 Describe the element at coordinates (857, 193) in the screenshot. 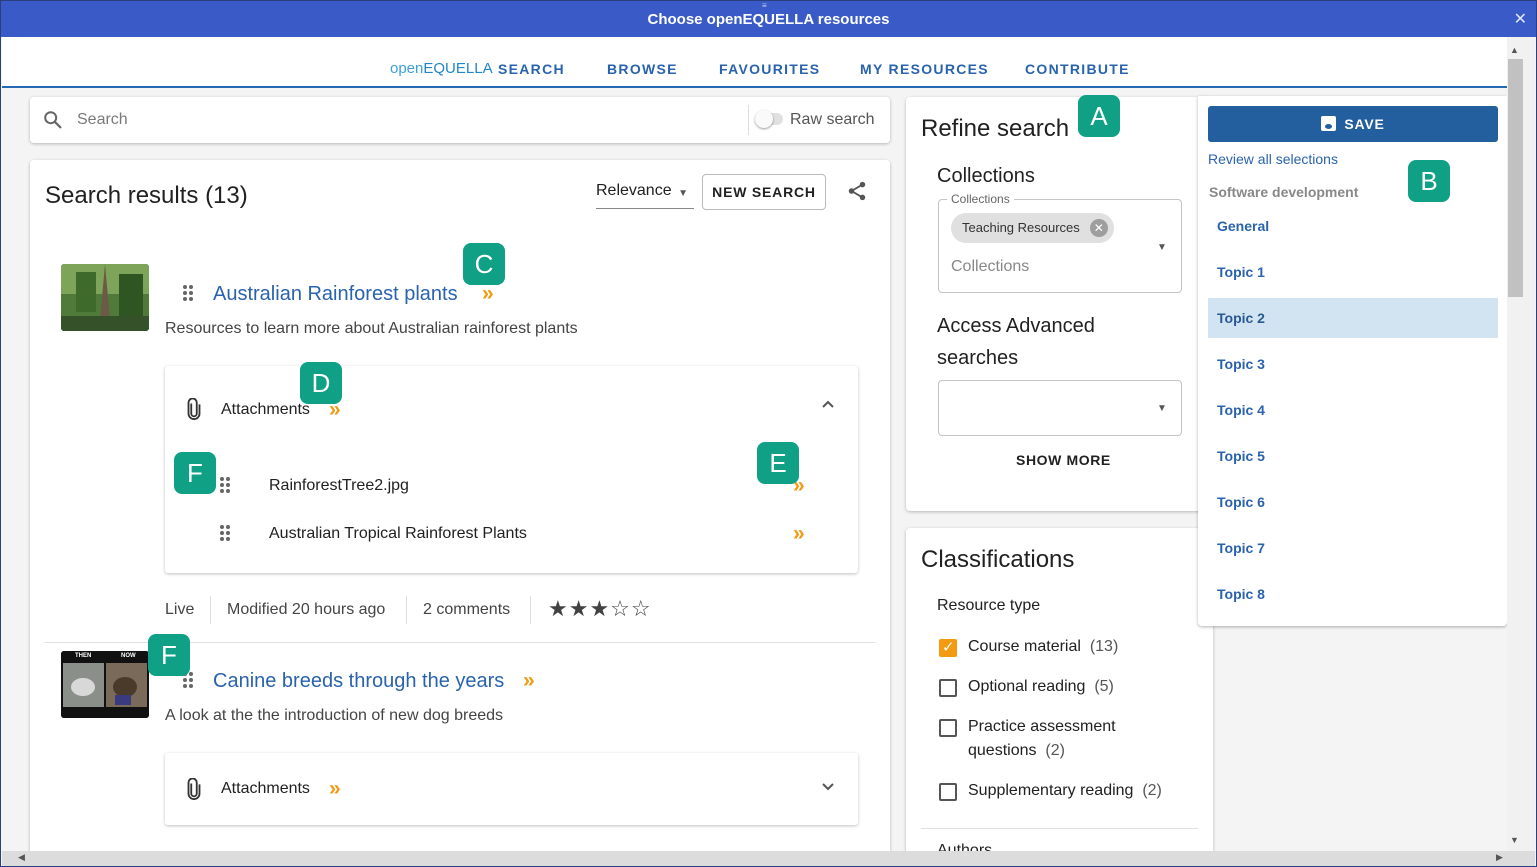

I see `share-icon` at that location.